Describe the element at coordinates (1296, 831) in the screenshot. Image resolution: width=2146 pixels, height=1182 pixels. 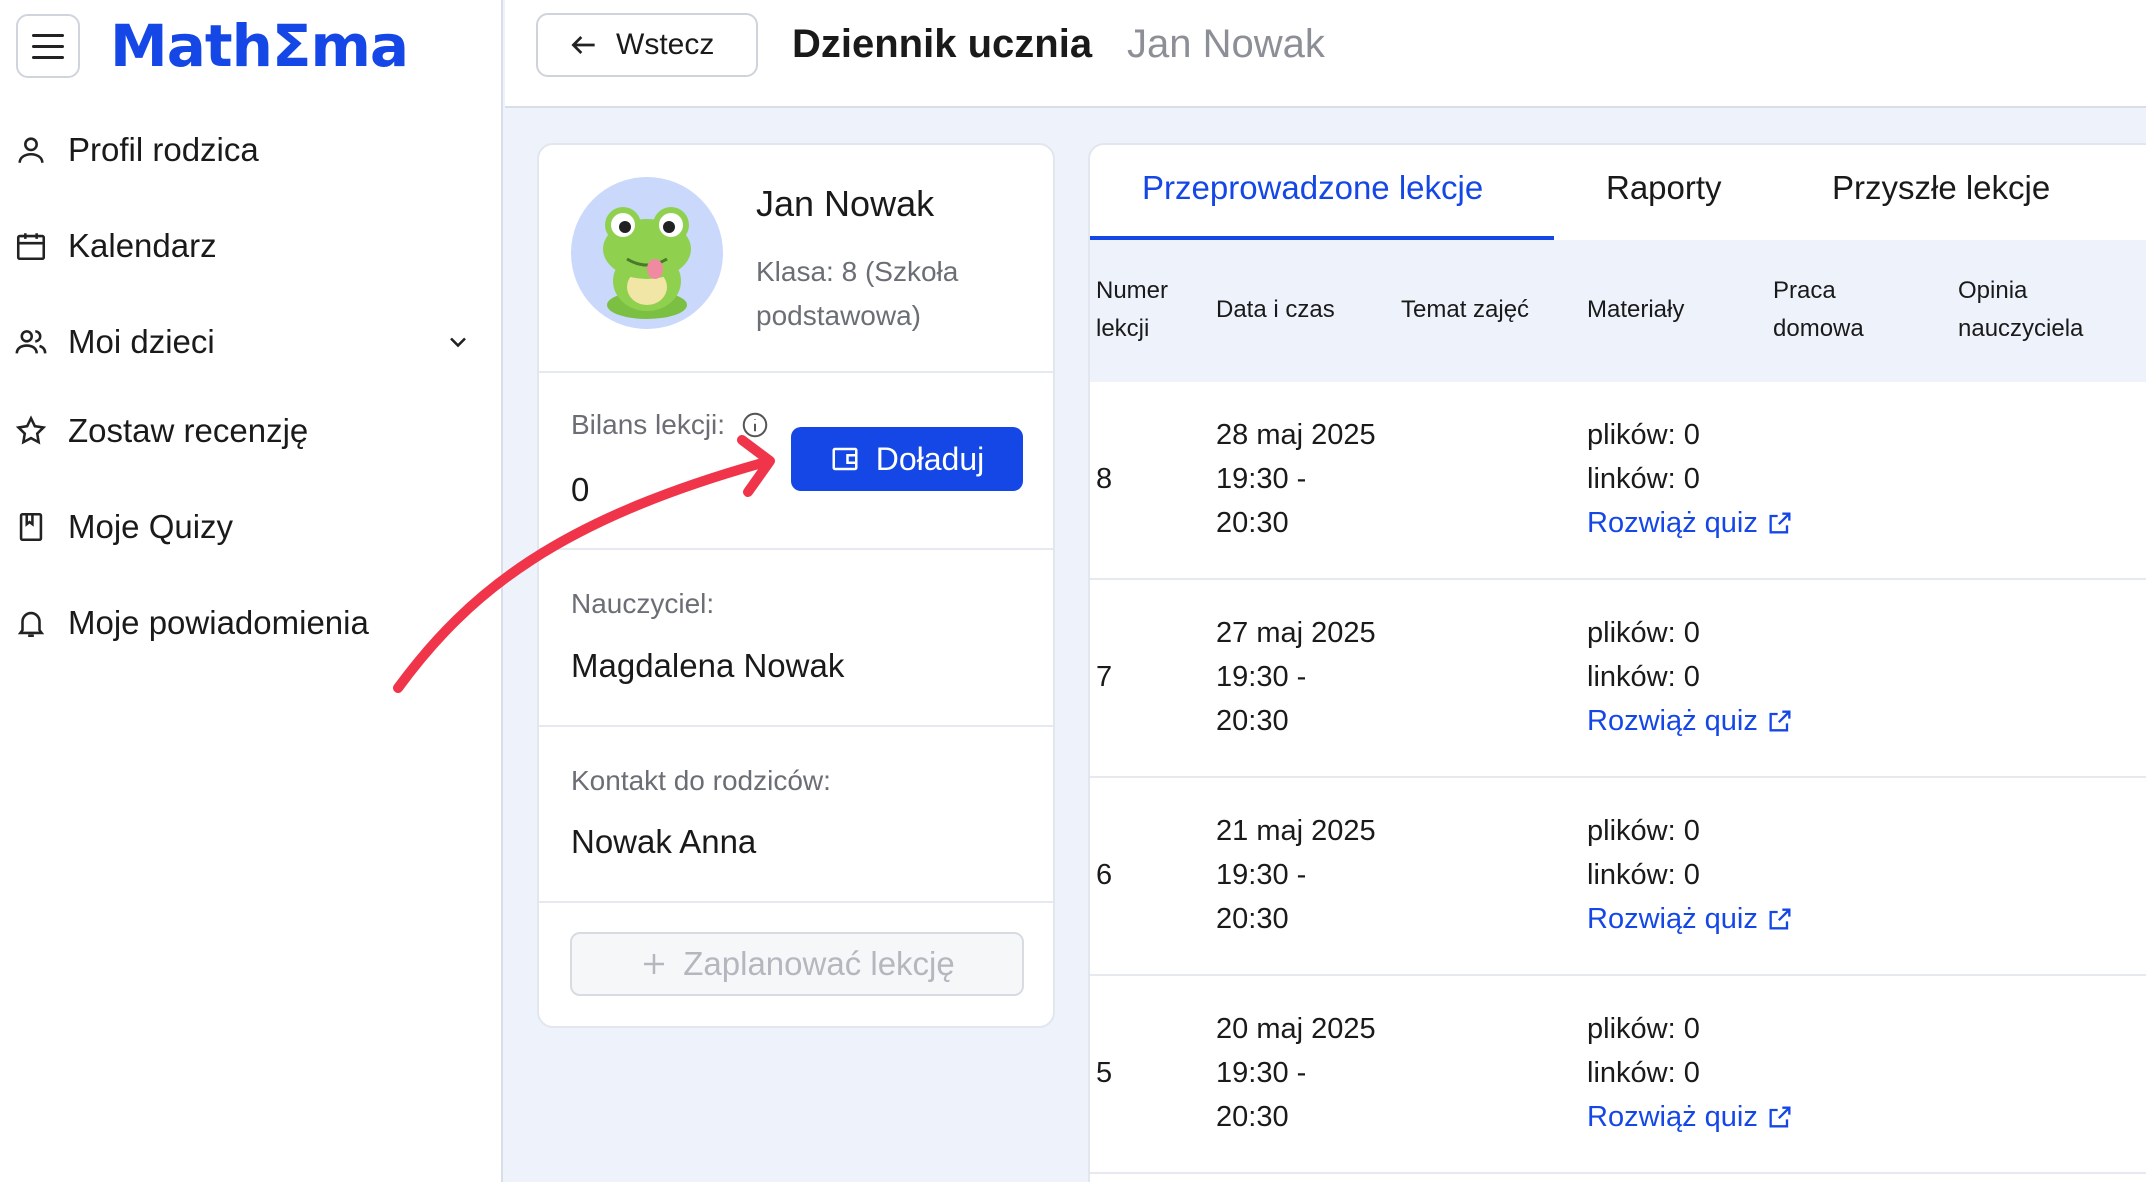
I see `lesson-date: 21 maj 2025` at that location.